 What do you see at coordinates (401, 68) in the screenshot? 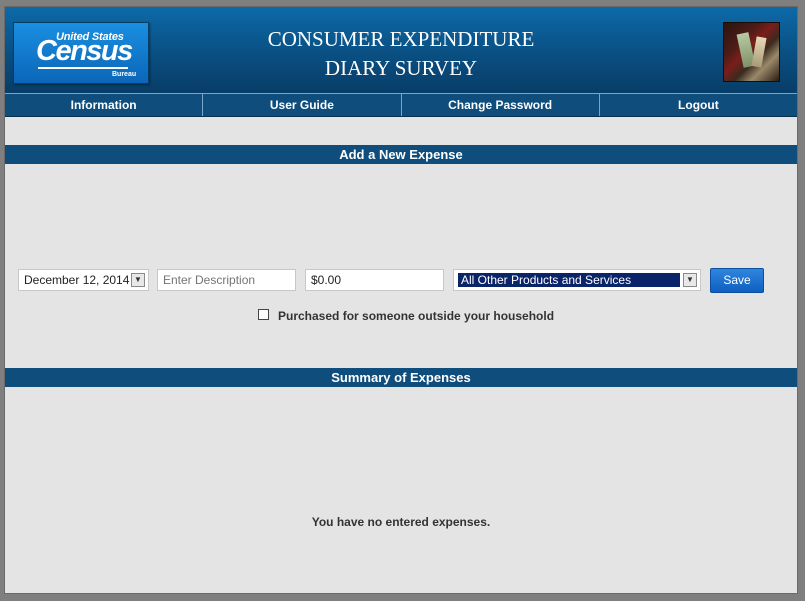
I see `title-line-2: DIARY SURVEY` at bounding box center [401, 68].